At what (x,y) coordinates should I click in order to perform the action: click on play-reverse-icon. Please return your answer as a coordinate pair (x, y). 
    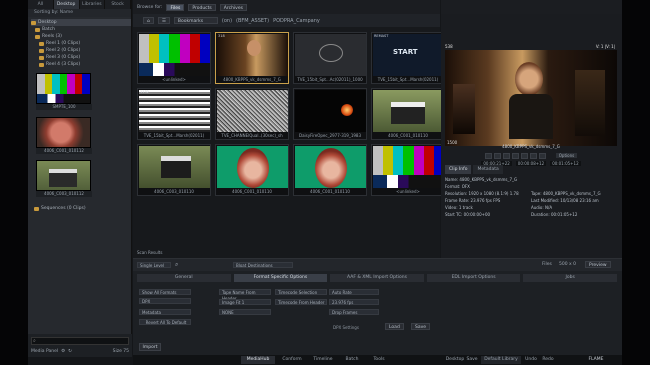
    Looking at the image, I should click on (506, 155).